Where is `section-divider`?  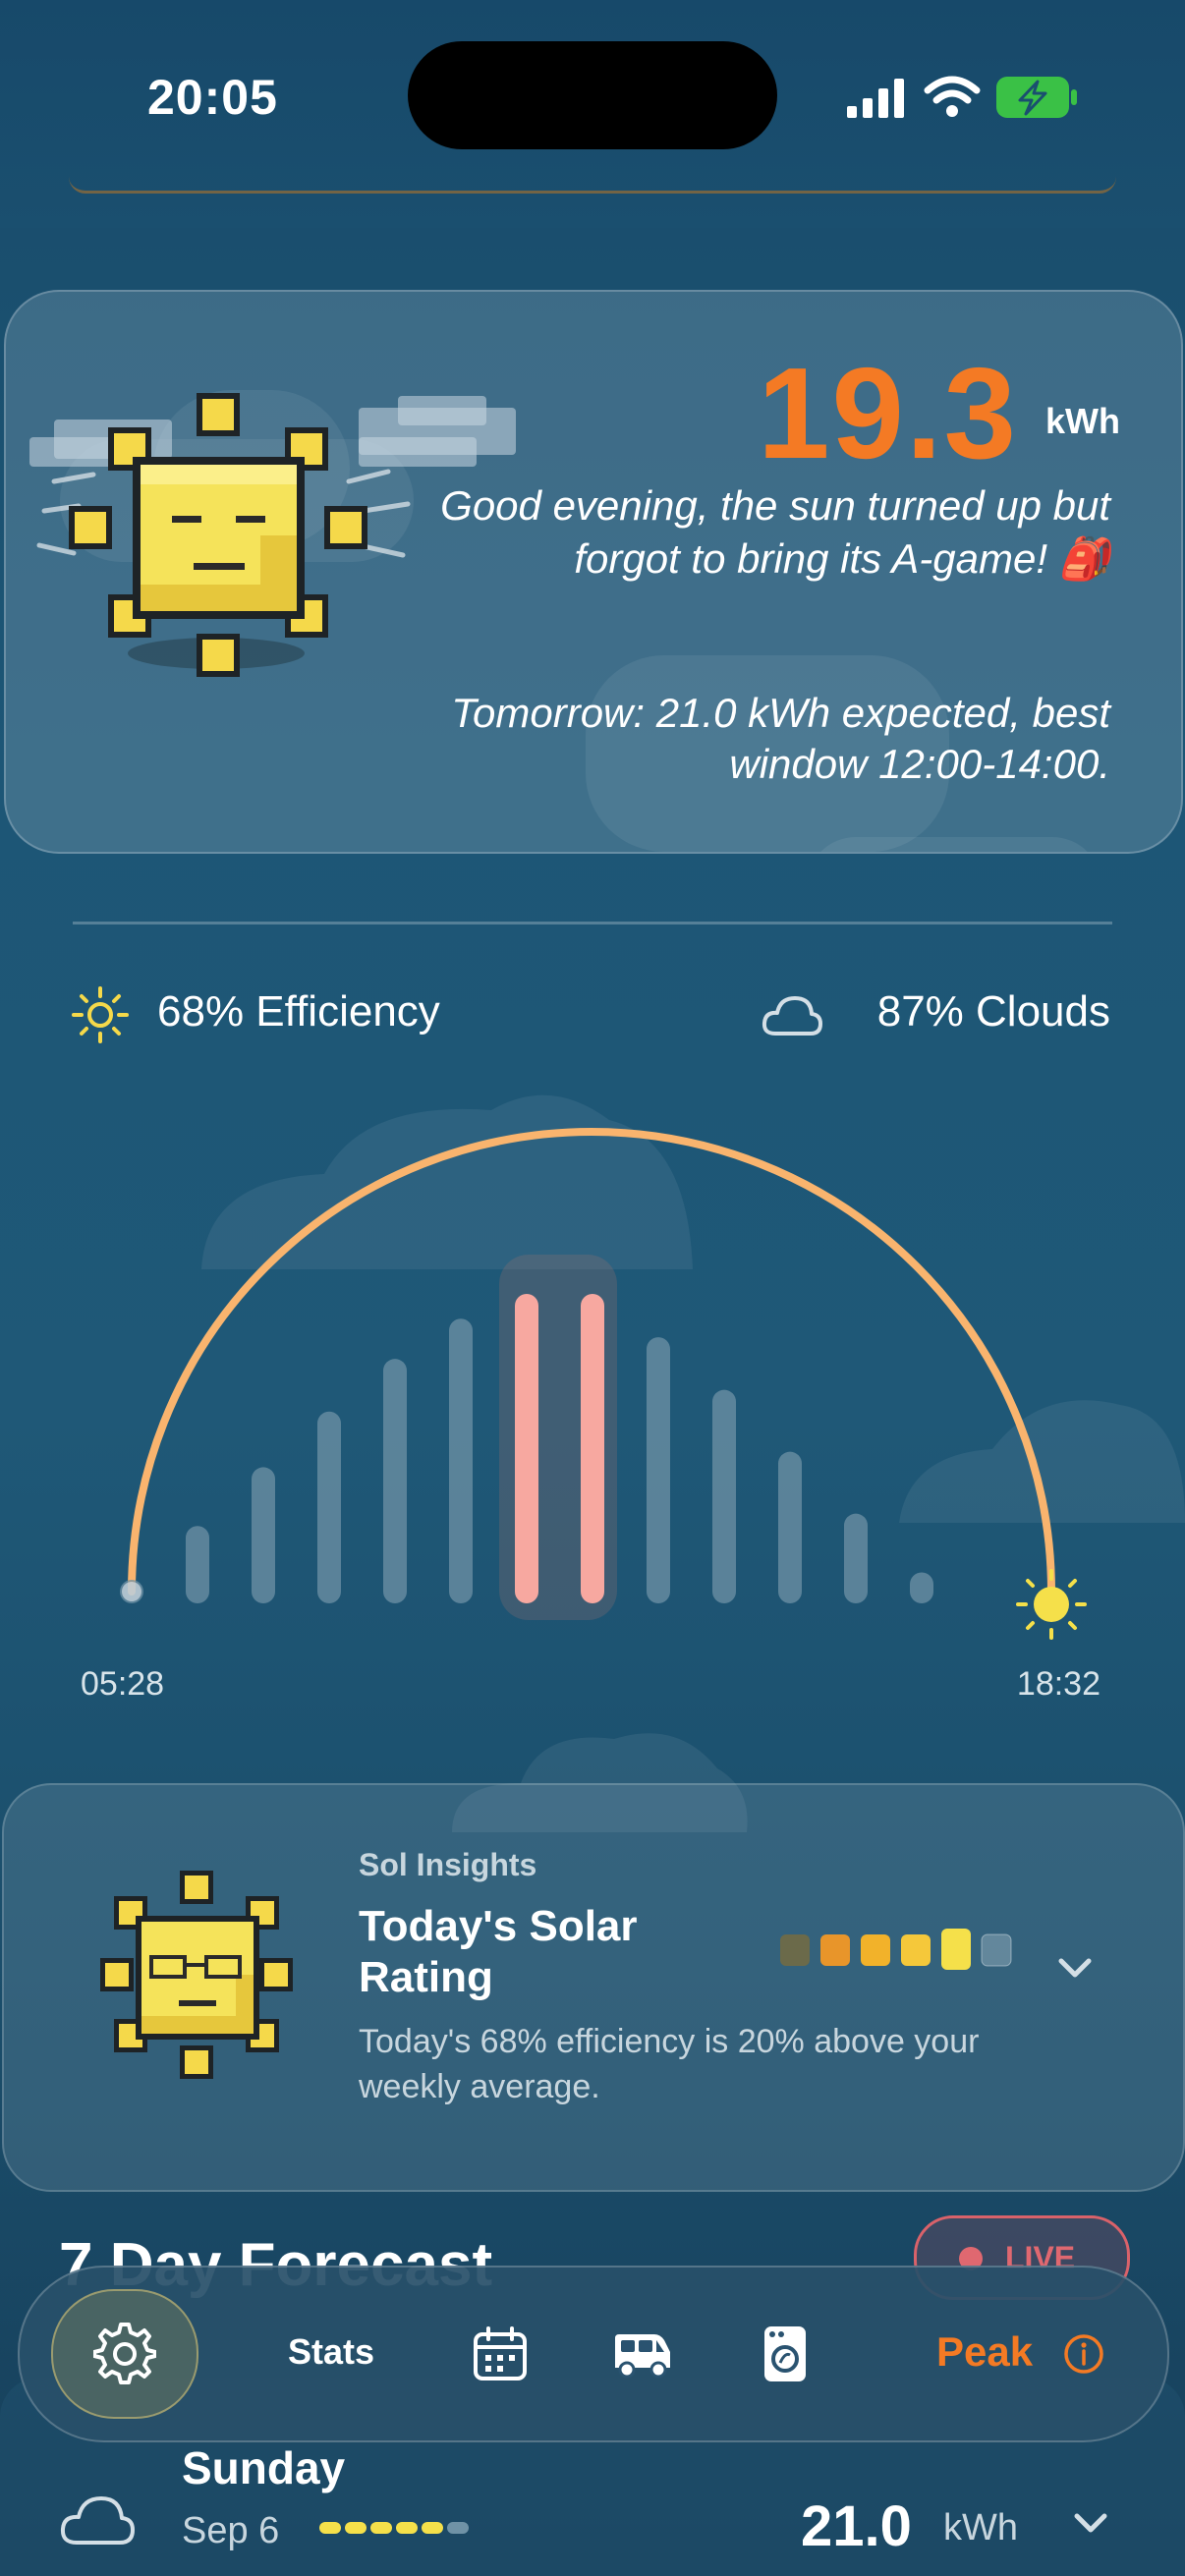
section-divider is located at coordinates (592, 923).